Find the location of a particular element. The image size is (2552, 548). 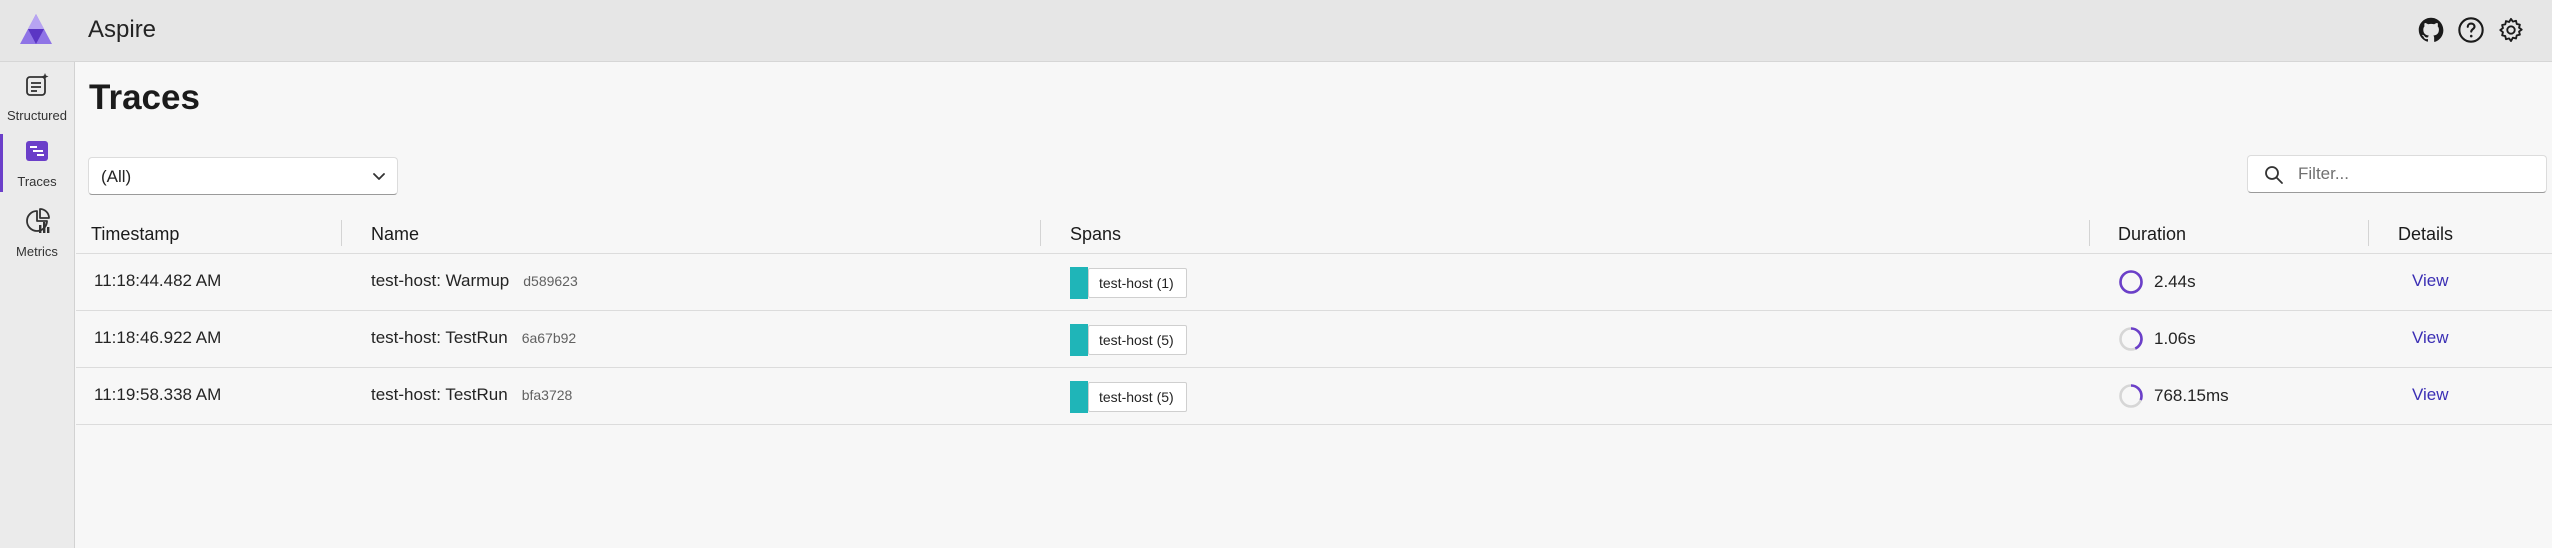

span-chip: test-host (1) is located at coordinates (1128, 283).